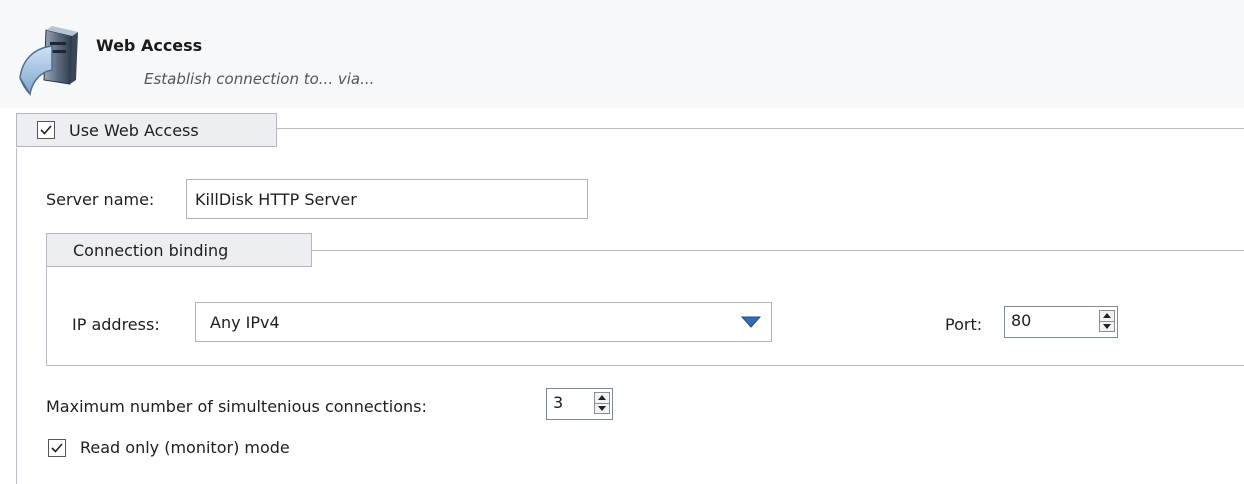  What do you see at coordinates (751, 322) in the screenshot?
I see `chevron-down-icon` at bounding box center [751, 322].